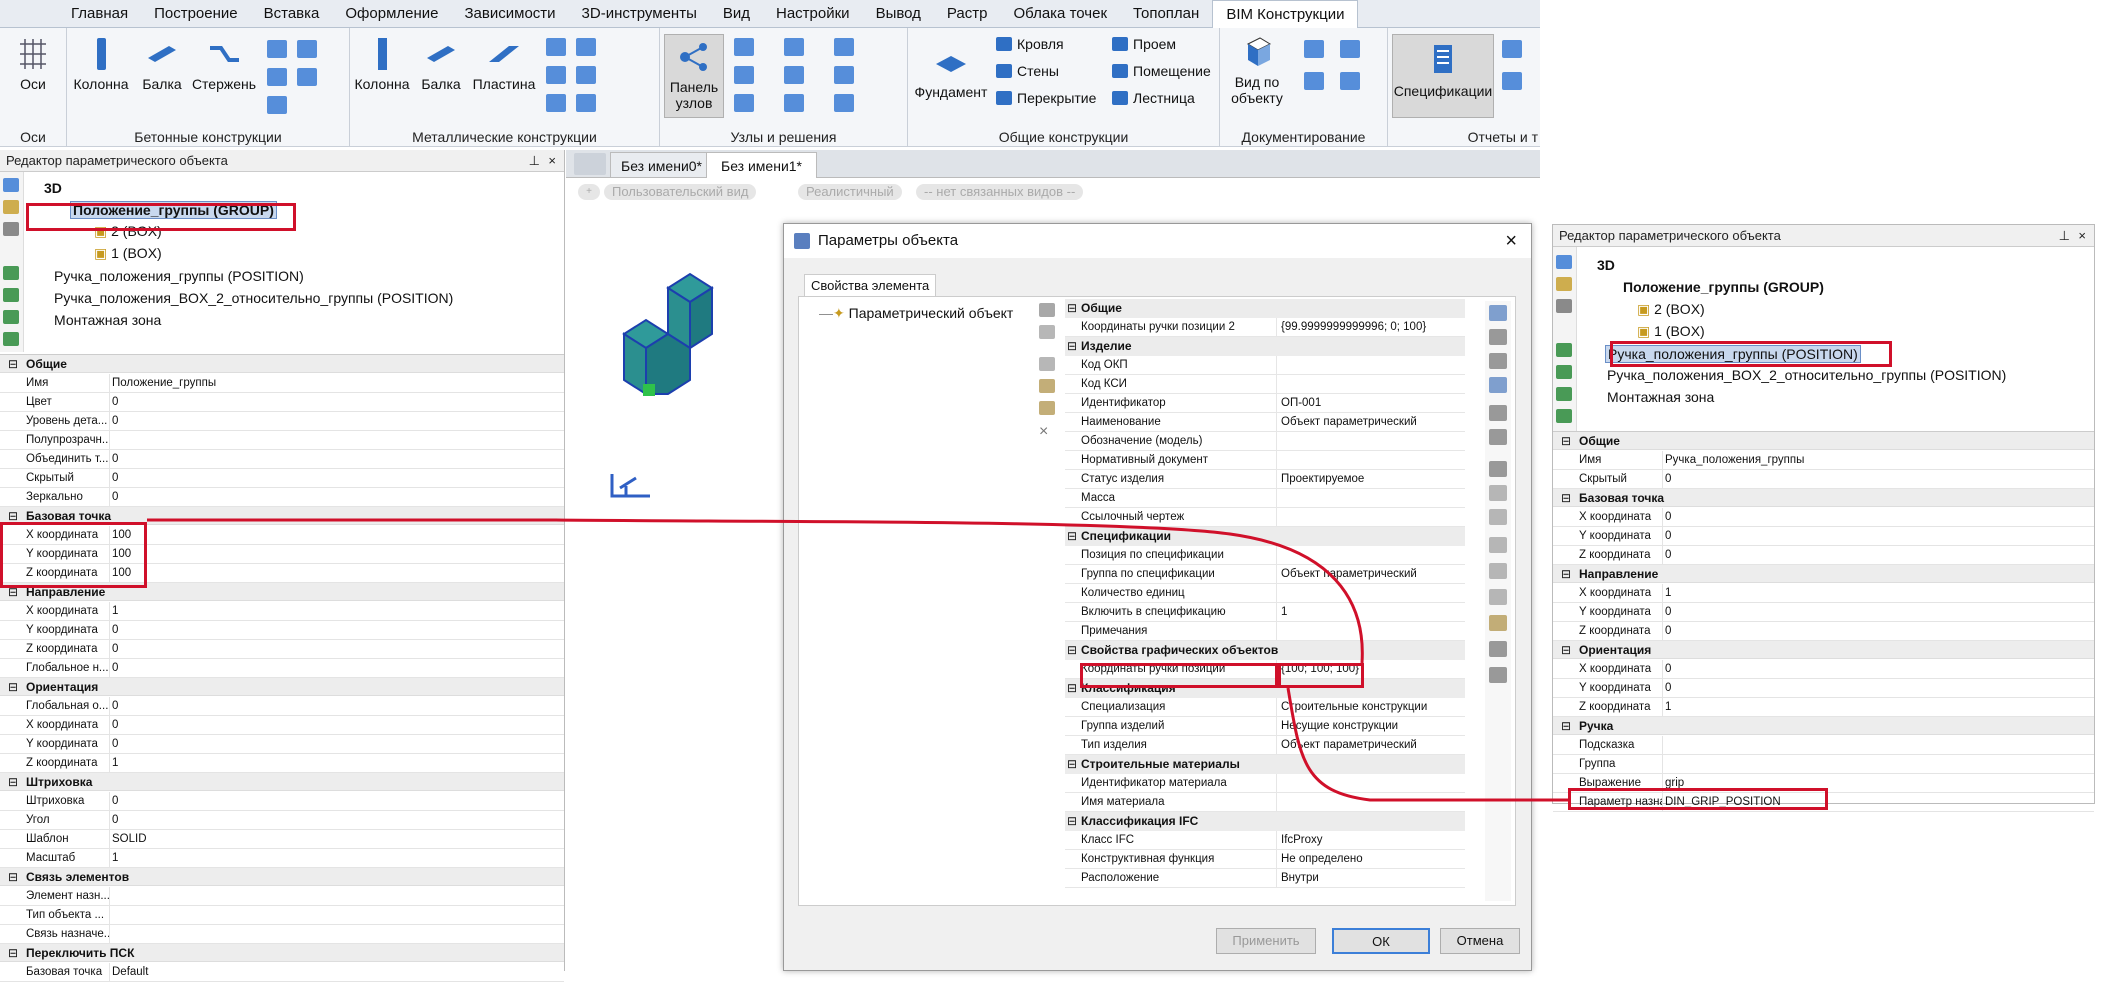  I want to click on doc-tab-1: Без имени0*, so click(661, 165).